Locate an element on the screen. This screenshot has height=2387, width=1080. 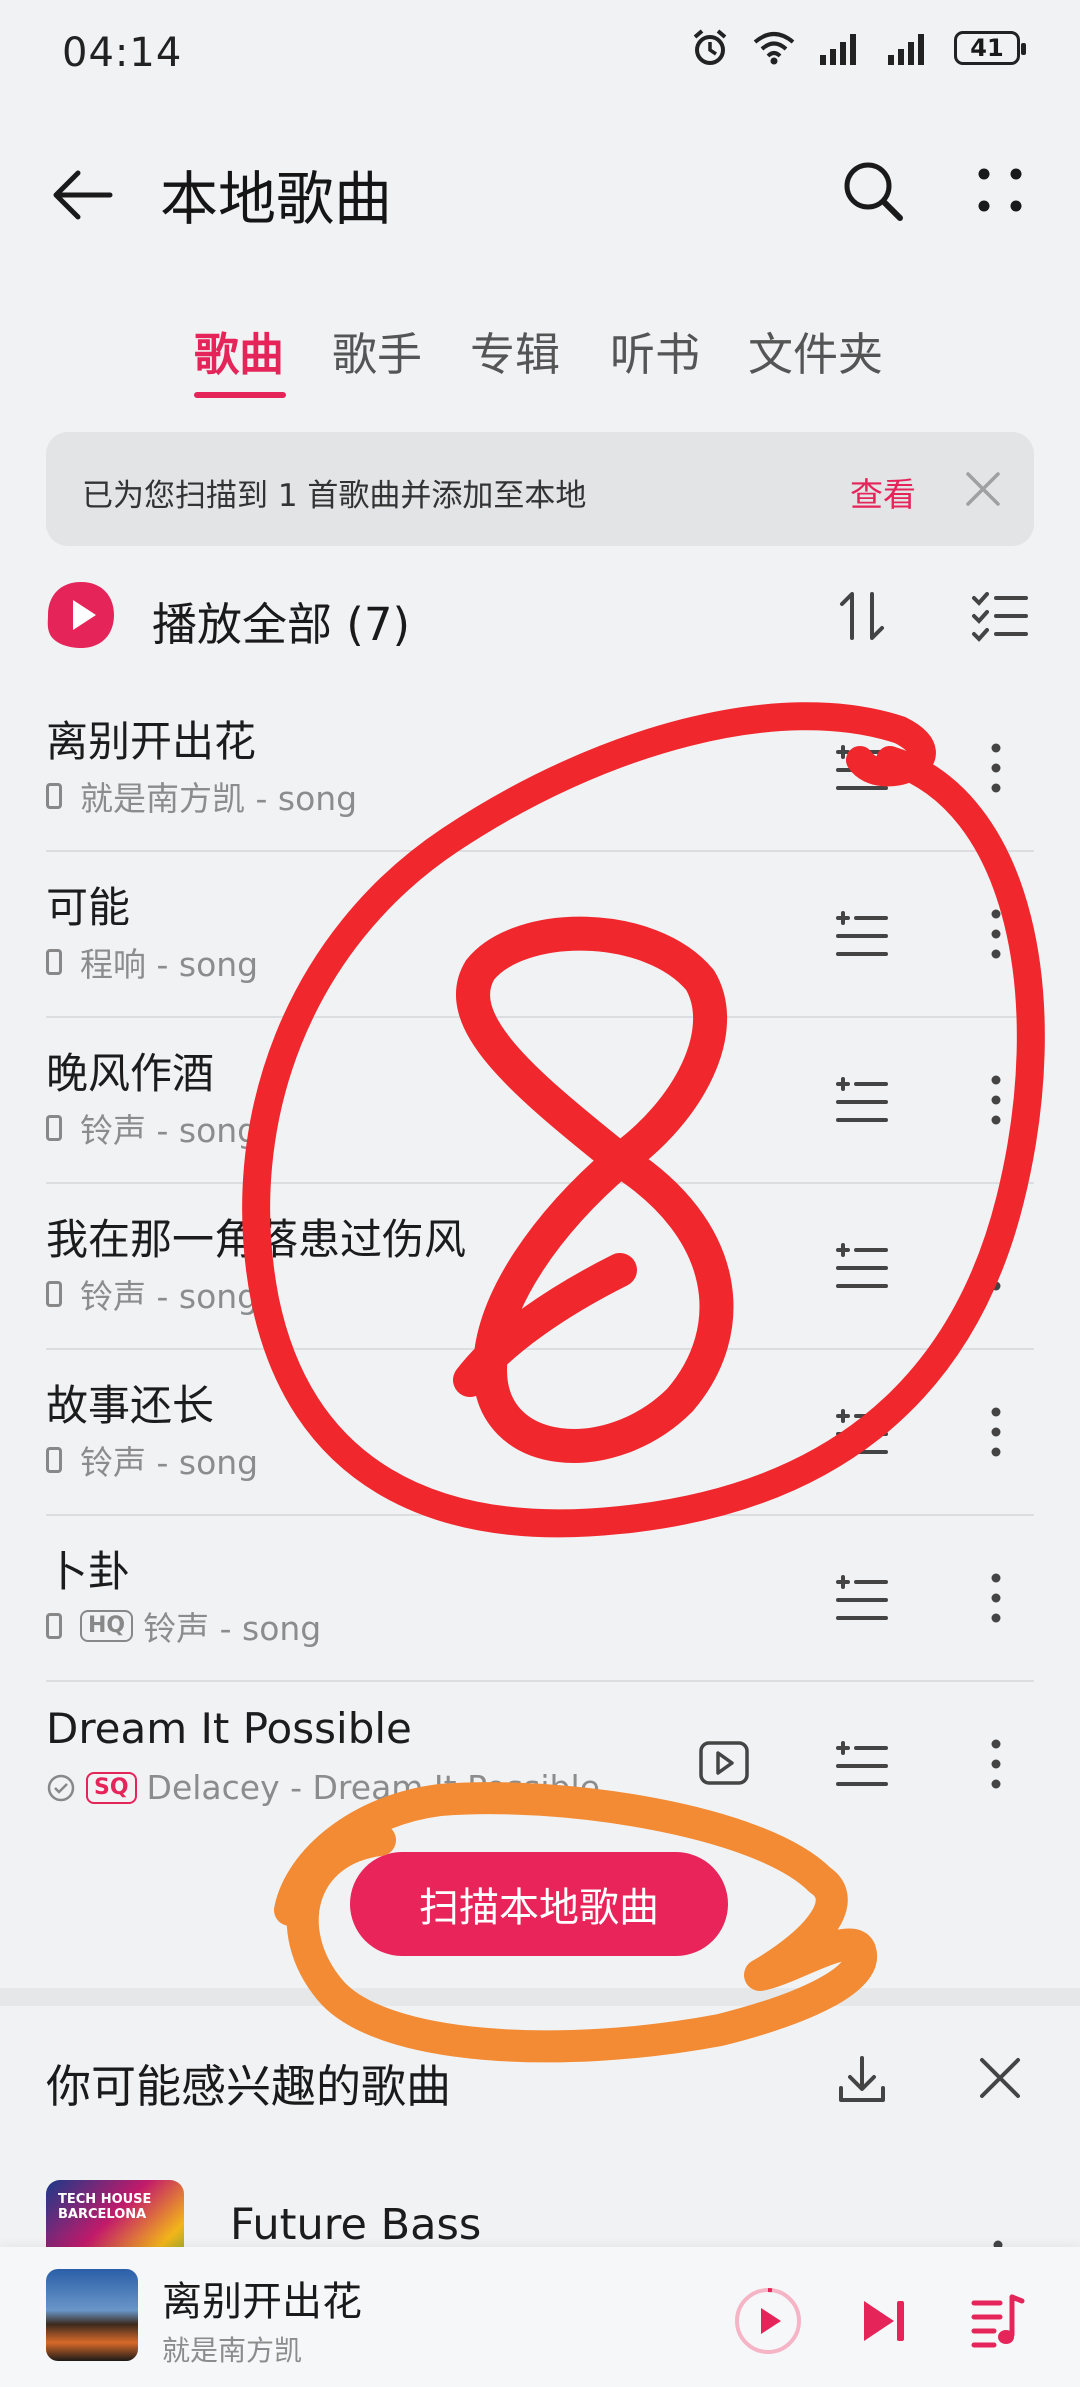
hq-badge: HQ is located at coordinates (107, 1626).